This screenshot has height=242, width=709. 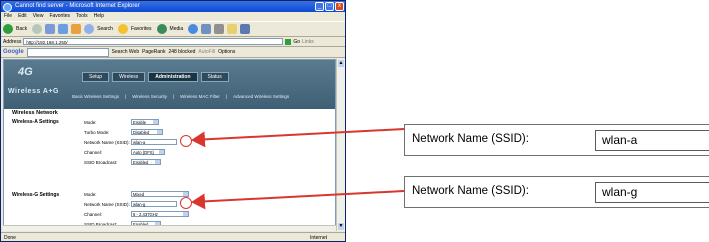 I want to click on callout-ssid-g-field: wlan-g, so click(x=652, y=192).